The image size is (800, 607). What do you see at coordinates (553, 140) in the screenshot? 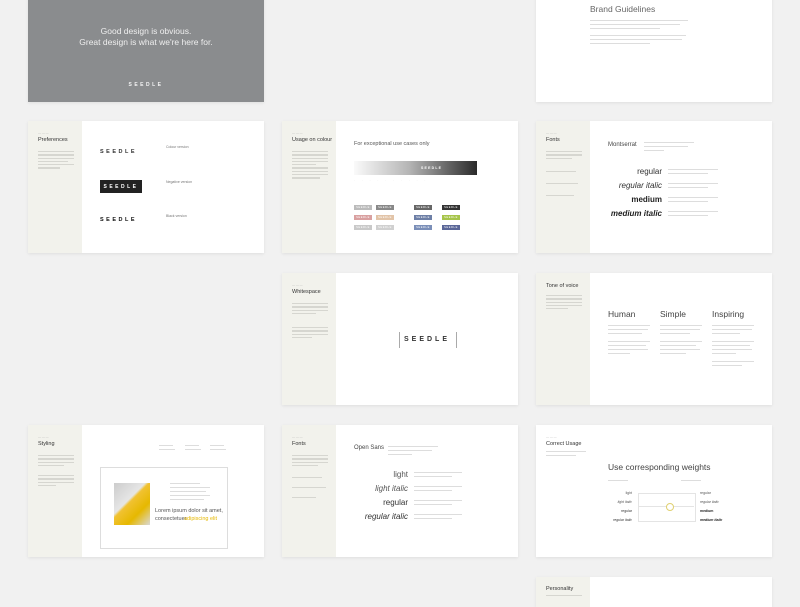
I see `fonts-title: Fonts` at bounding box center [553, 140].